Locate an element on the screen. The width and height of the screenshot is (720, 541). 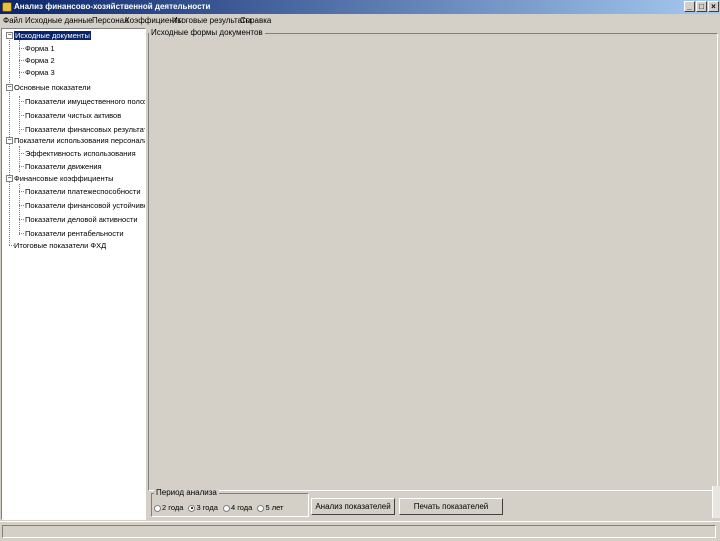
tree-item-label: Показатели деловой активности is located at coordinates (81, 219).